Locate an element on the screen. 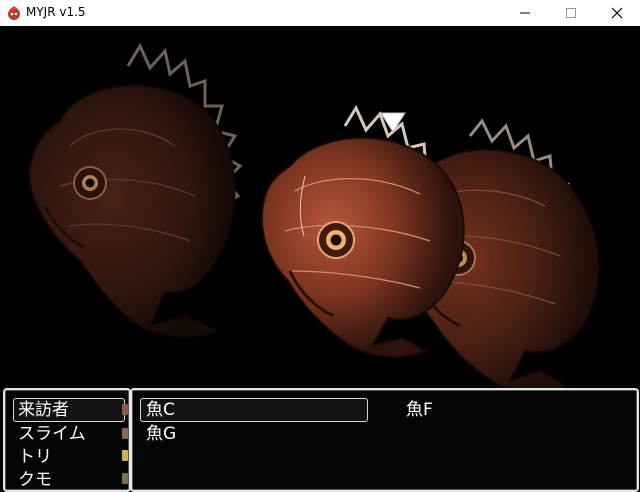  party-item-spider: クモ is located at coordinates (35, 480).